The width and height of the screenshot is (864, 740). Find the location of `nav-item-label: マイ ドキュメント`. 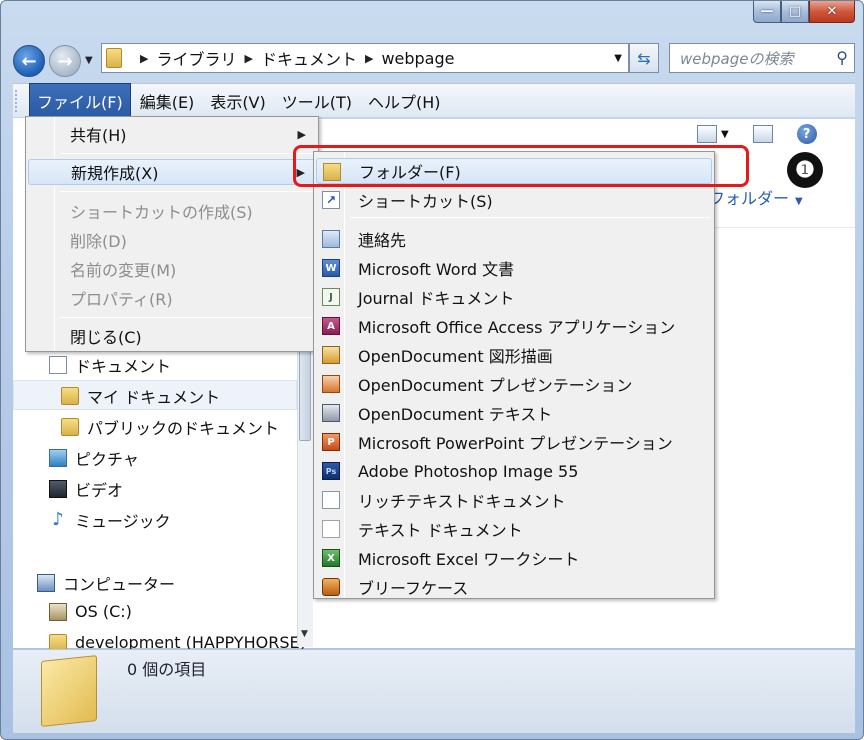

nav-item-label: マイ ドキュメント is located at coordinates (154, 397).